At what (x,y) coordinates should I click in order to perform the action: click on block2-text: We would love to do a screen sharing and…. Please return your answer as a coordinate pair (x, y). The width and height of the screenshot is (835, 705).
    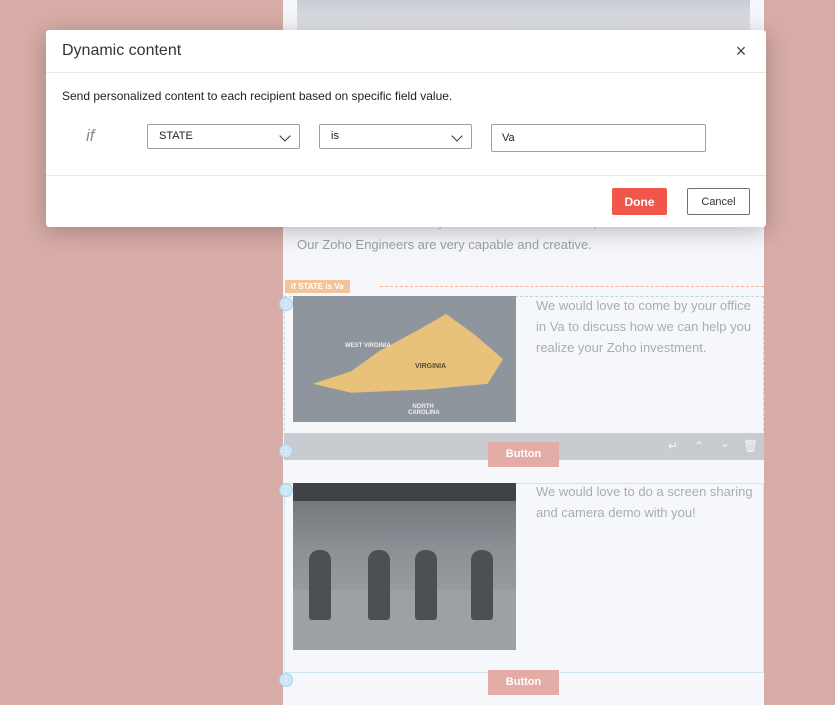
    Looking at the image, I should click on (648, 502).